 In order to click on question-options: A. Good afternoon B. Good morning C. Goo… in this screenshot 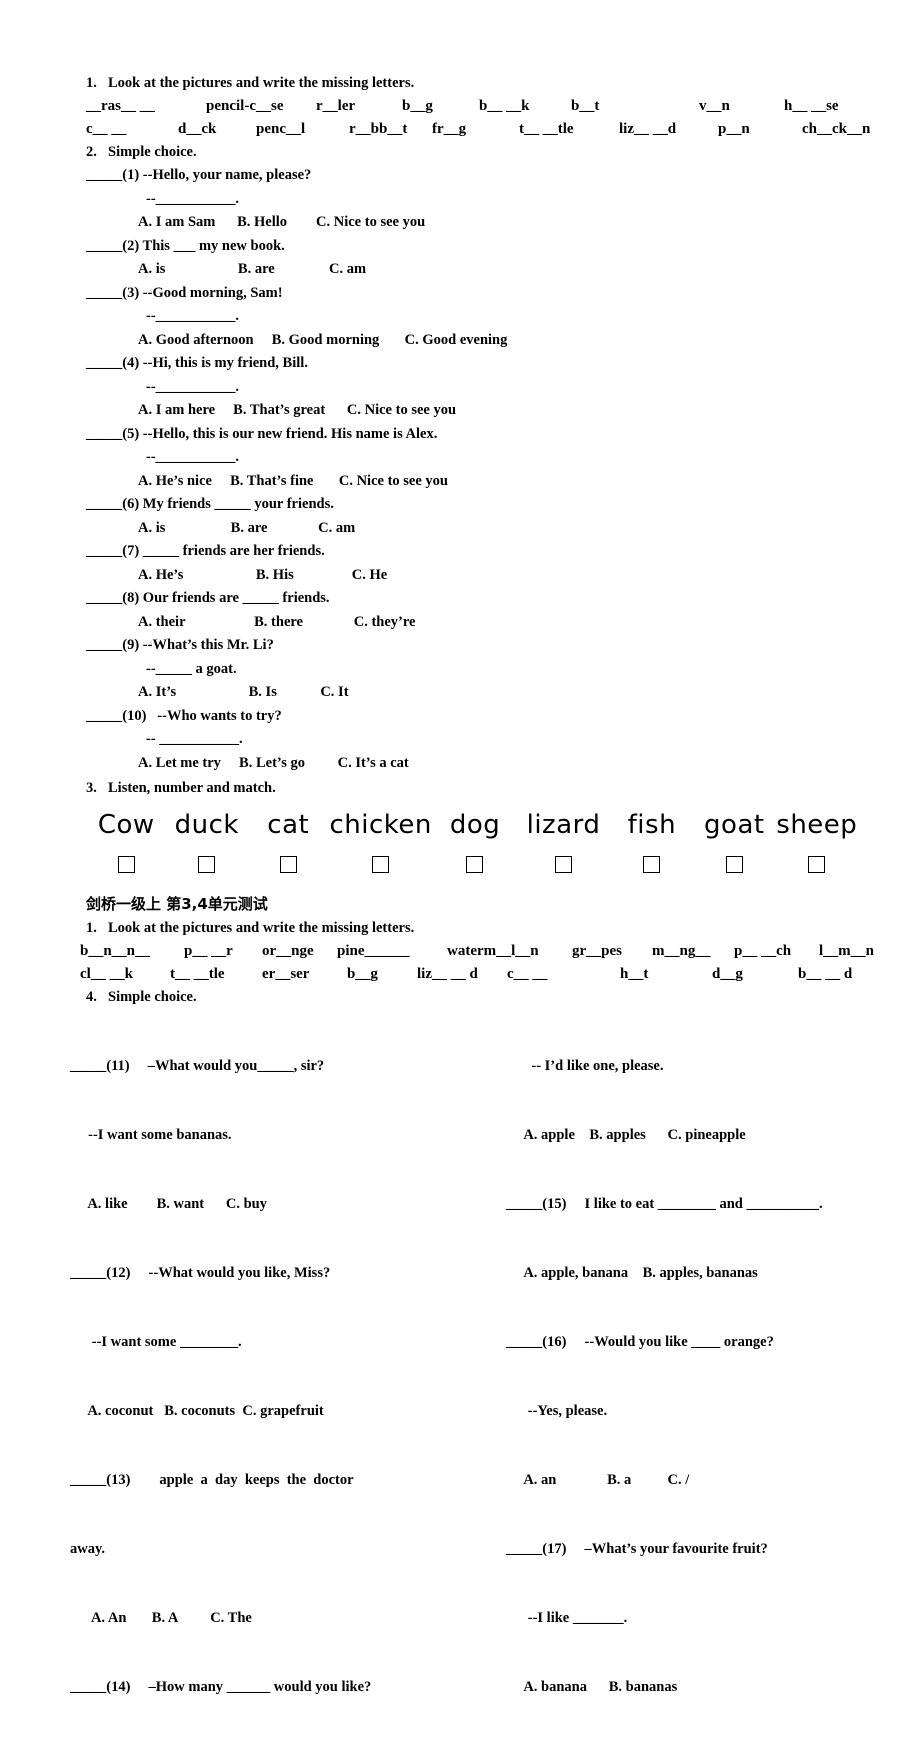, I will do `click(473, 341)`.